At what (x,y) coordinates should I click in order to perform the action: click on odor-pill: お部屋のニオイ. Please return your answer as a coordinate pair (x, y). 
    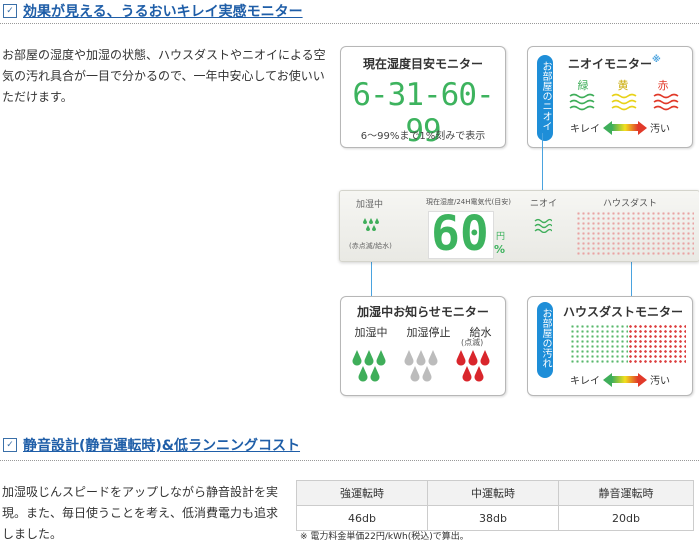
    Looking at the image, I should click on (545, 98).